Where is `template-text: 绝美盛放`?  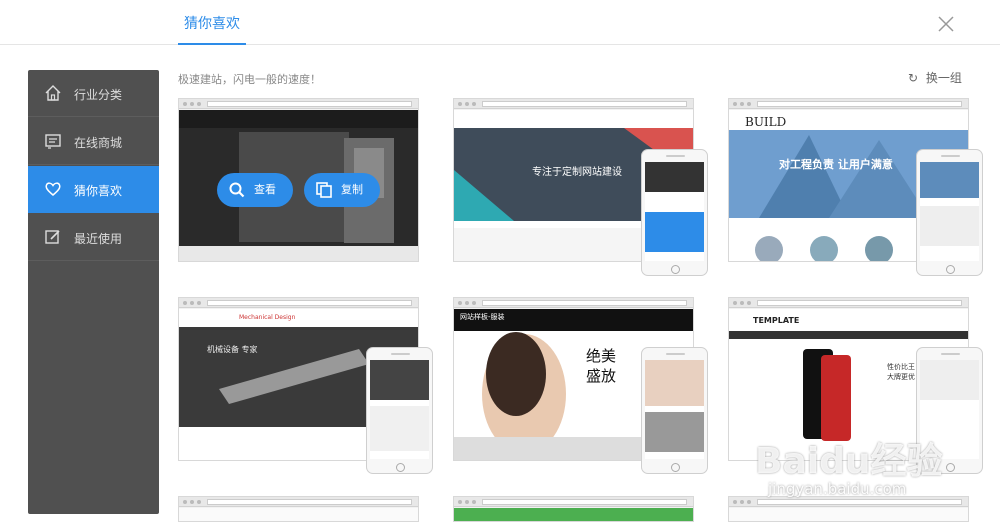
template-text: 绝美盛放 is located at coordinates (601, 366).